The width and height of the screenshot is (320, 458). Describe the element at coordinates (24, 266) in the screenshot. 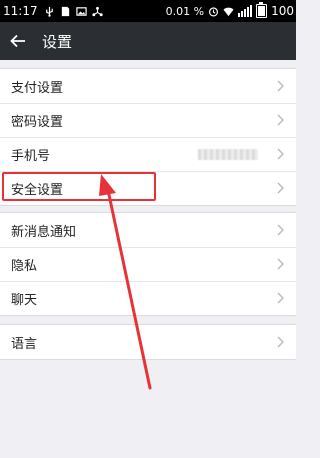

I see `settings-item-label: 隐私` at that location.